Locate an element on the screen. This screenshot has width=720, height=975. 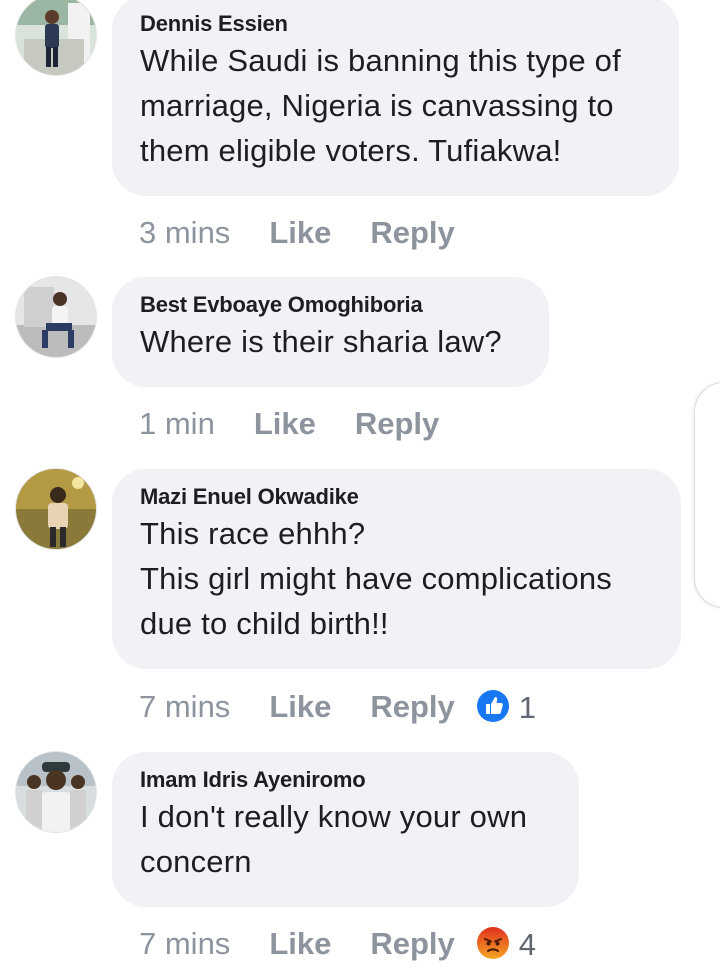
comment-author: Dennis Essien is located at coordinates (395, 24).